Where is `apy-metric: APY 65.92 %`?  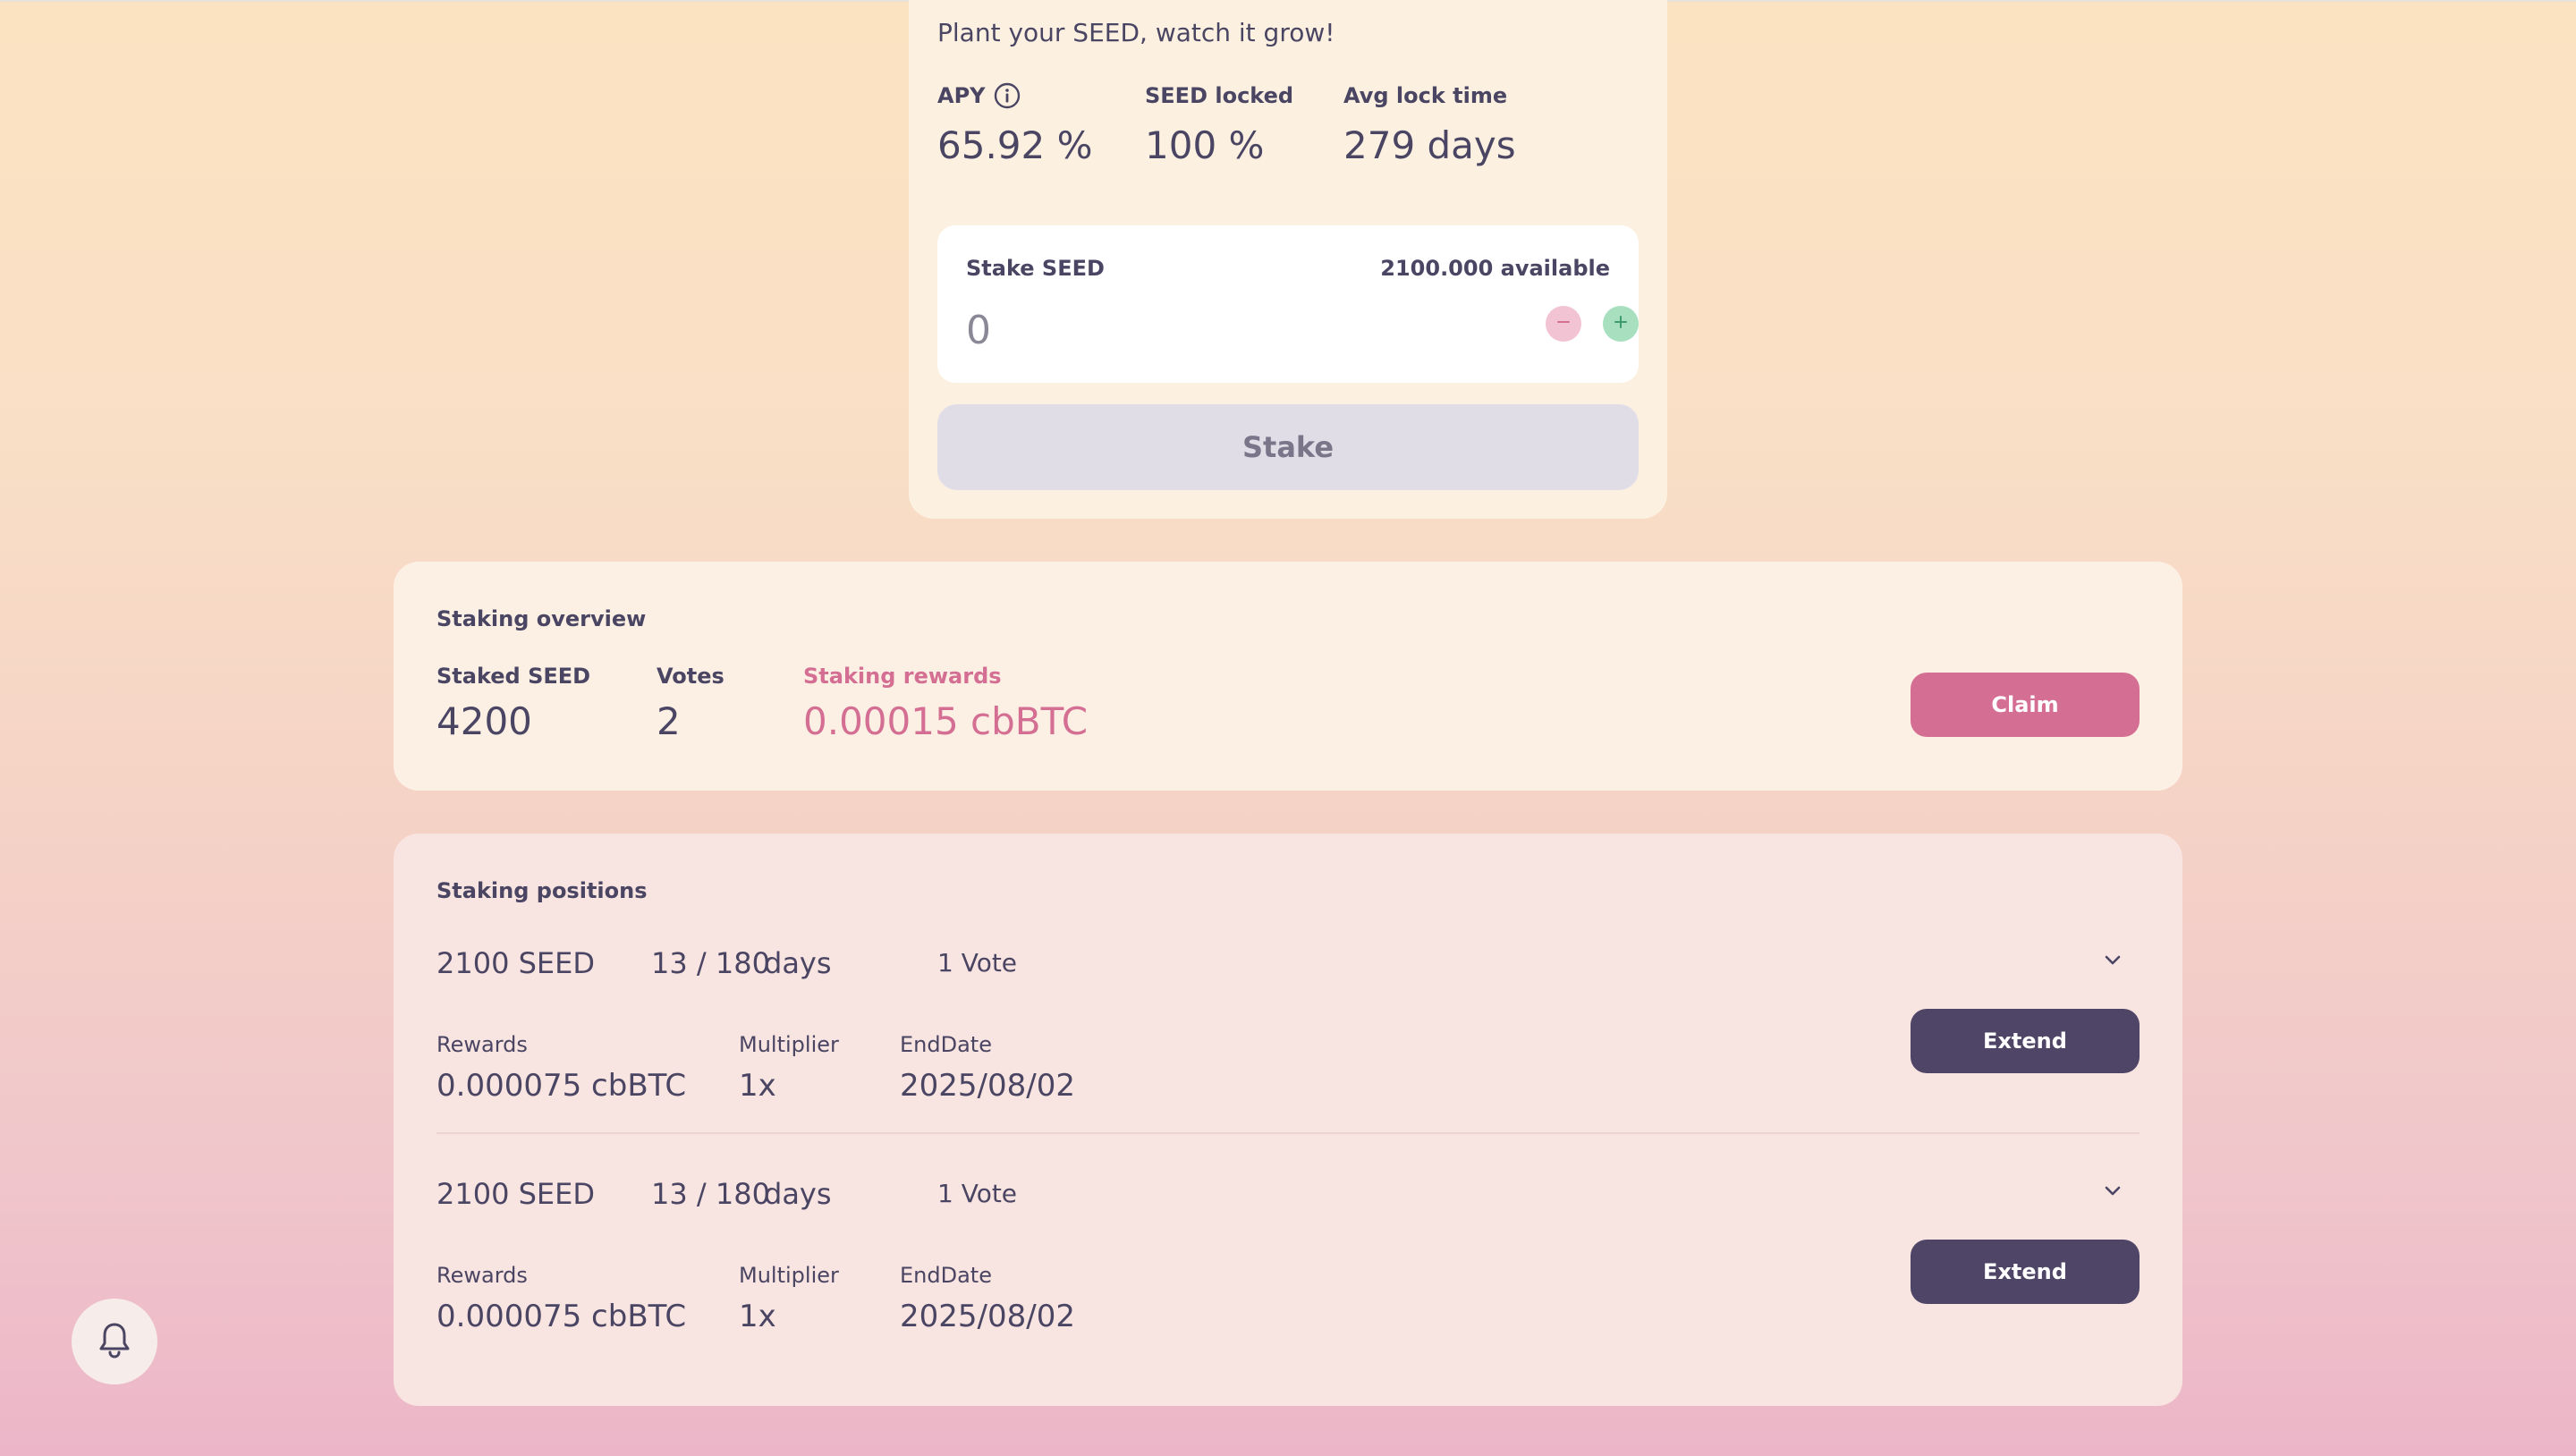
apy-metric: APY 65.92 % is located at coordinates (1015, 124).